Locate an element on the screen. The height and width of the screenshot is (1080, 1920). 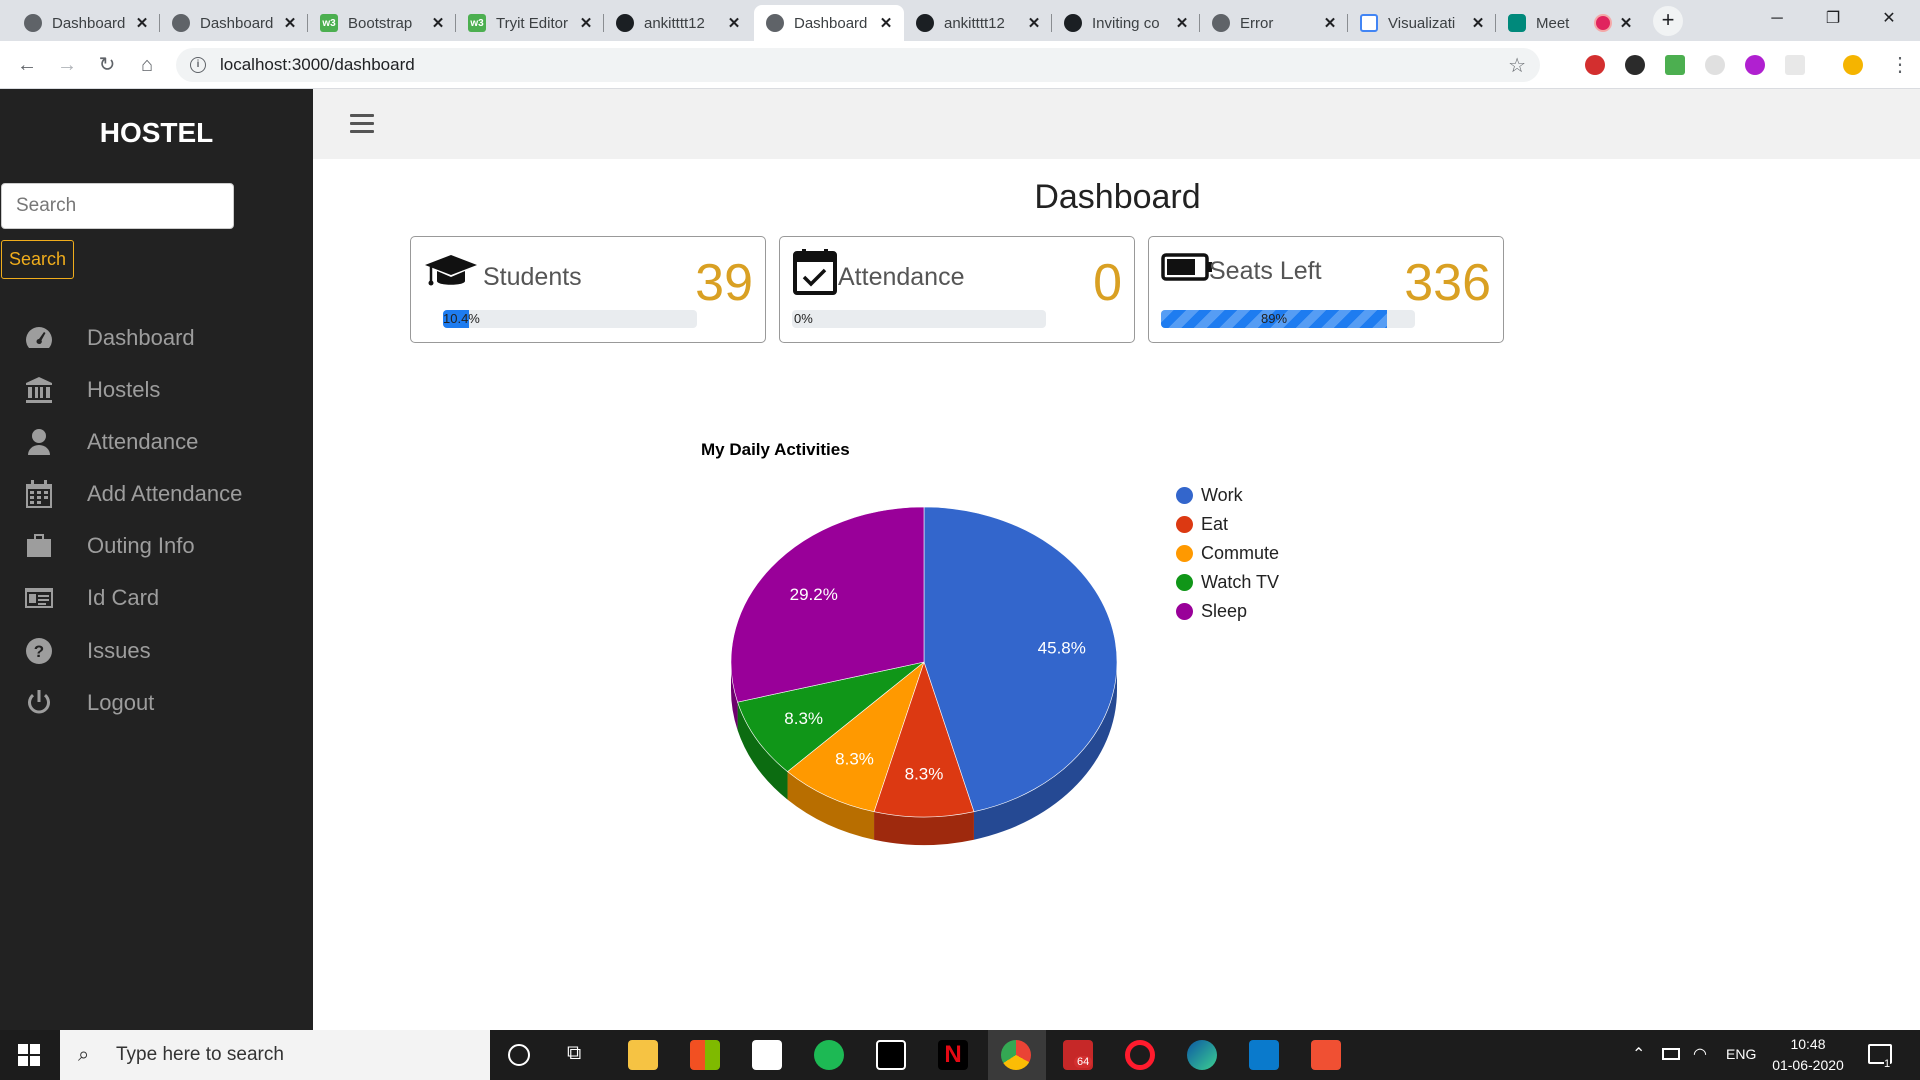
legend-item: Work is located at coordinates (1209, 495).